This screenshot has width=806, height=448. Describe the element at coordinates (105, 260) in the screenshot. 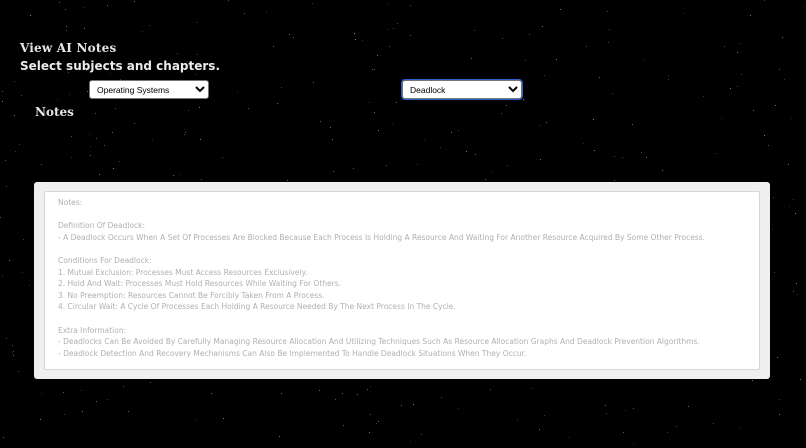

I see `notes-line: Conditions For Deadlock:` at that location.